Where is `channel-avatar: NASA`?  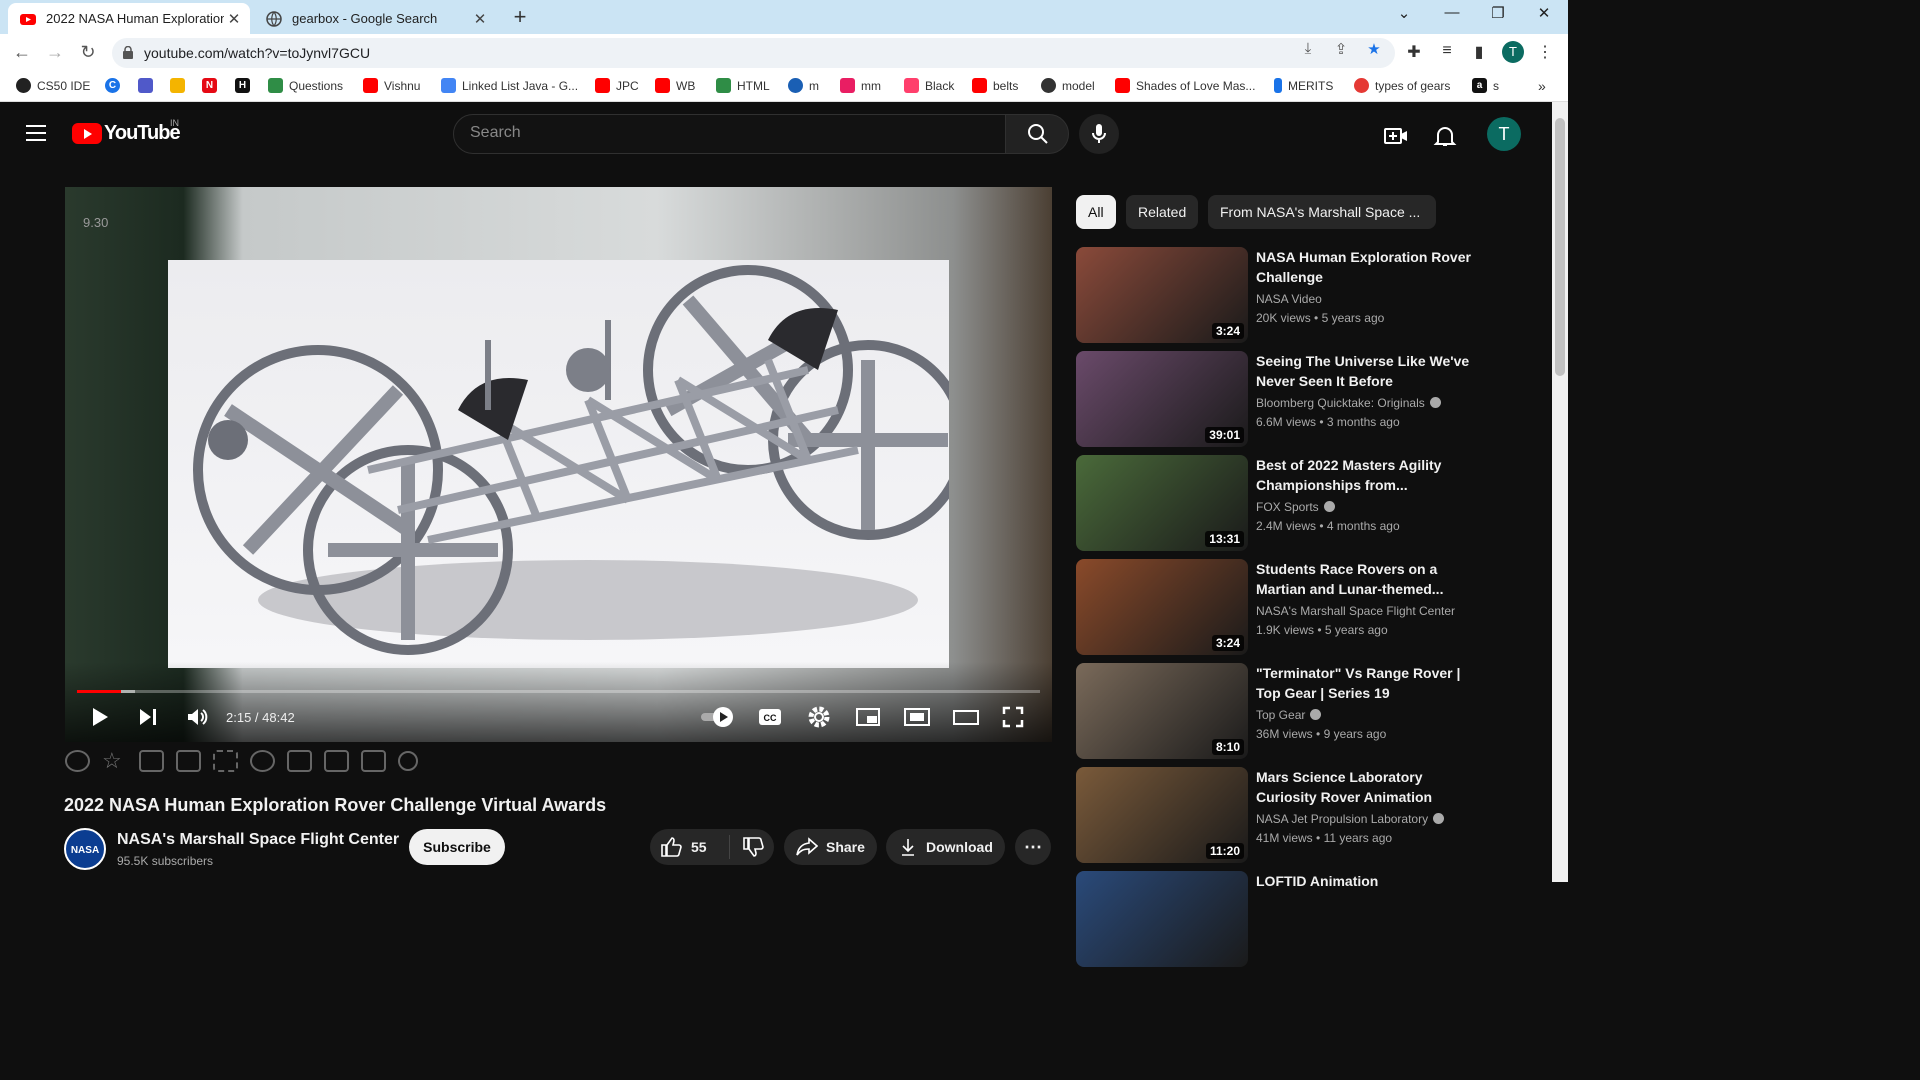 channel-avatar: NASA is located at coordinates (85, 849).